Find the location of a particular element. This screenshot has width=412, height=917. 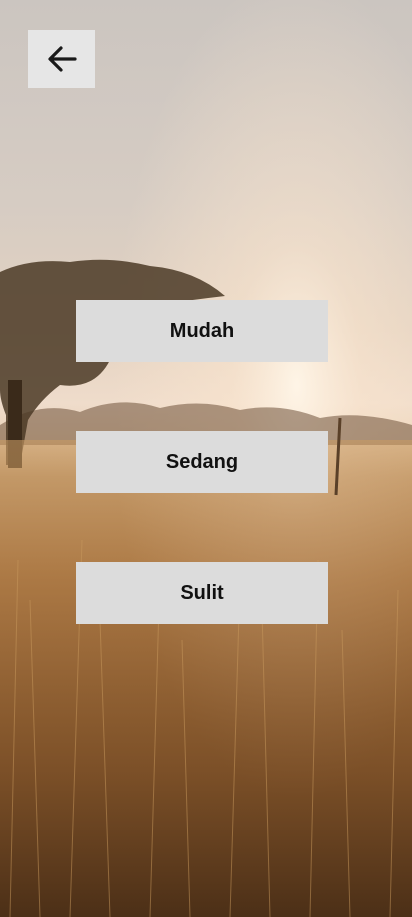

back-button is located at coordinates (61, 59).